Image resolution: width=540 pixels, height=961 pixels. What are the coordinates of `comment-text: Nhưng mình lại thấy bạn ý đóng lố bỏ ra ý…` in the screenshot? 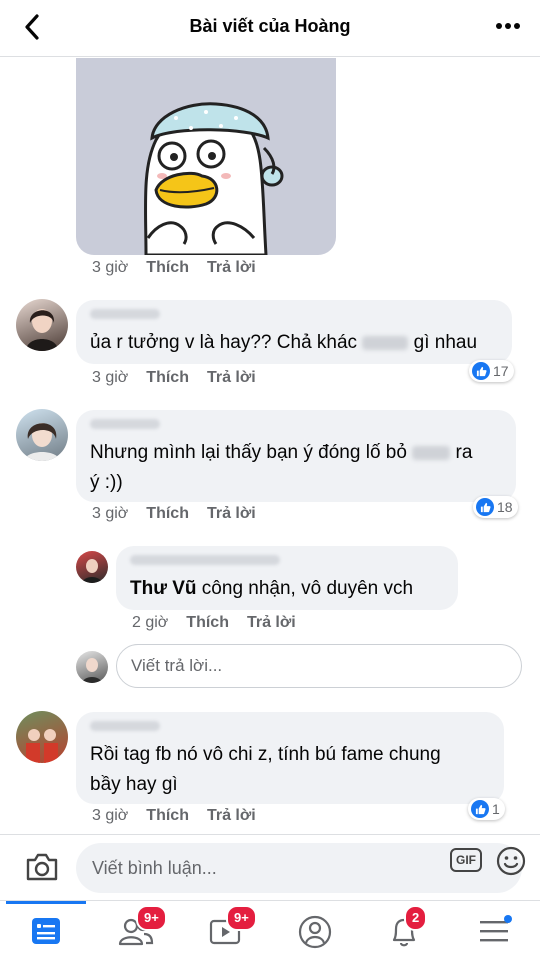 It's located at (281, 467).